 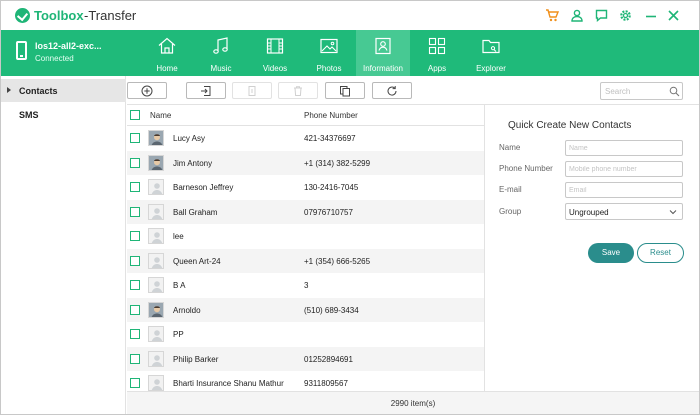 I want to click on contact-name: Arnoldo, so click(x=187, y=310).